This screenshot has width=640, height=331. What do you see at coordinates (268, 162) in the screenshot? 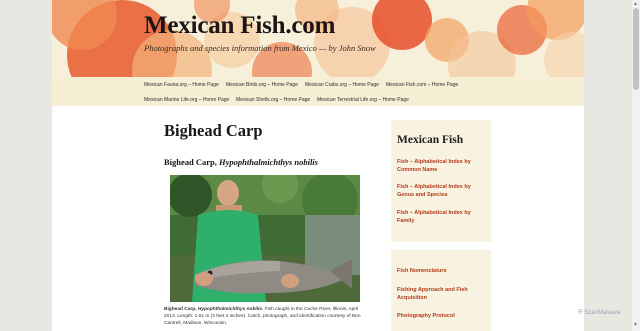
I see `species-scientific-name: Hypophthalmichthys nobilis` at bounding box center [268, 162].